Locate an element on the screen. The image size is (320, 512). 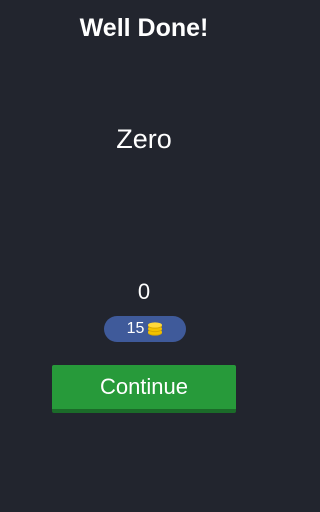
score-value: 0 is located at coordinates (144, 291).